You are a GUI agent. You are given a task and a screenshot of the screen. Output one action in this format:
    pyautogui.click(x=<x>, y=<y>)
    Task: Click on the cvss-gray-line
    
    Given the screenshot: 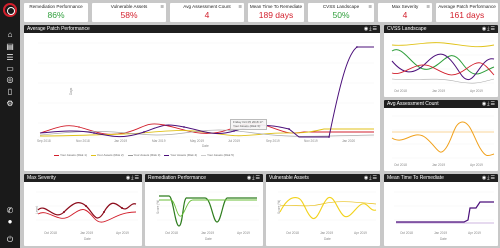 What is the action you would take?
    pyautogui.click(x=443, y=81)
    